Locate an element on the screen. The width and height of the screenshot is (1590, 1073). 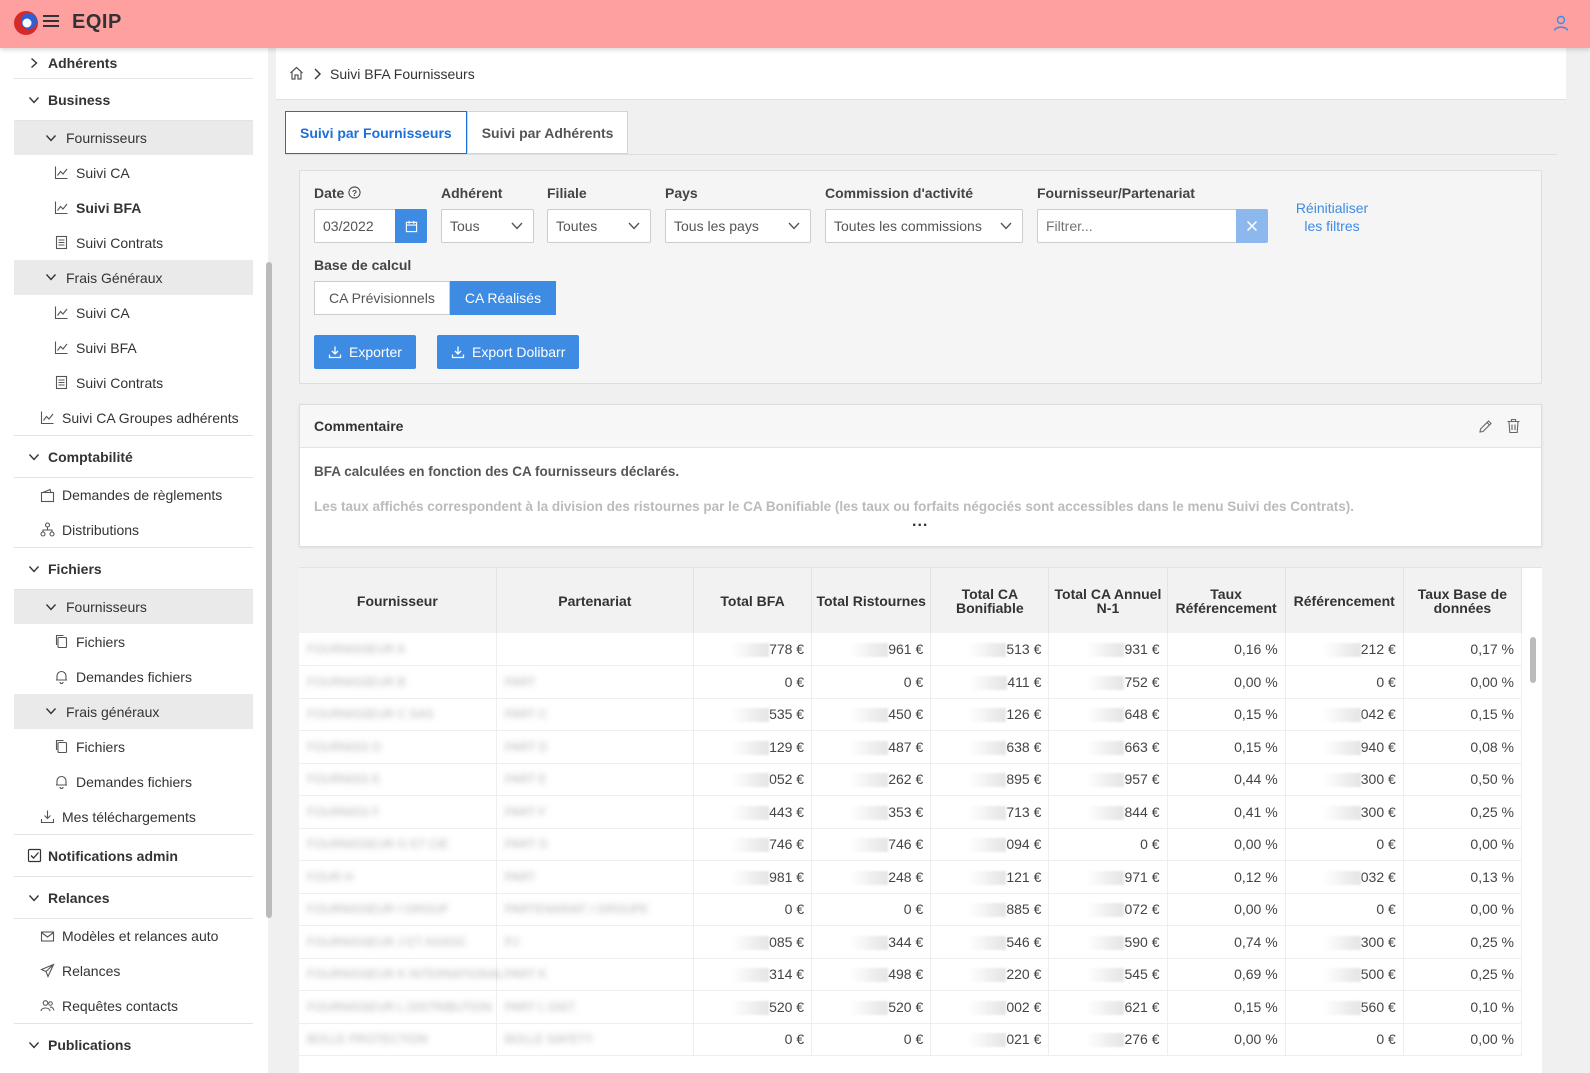
table-cell: 0,12 % is located at coordinates (1226, 877).